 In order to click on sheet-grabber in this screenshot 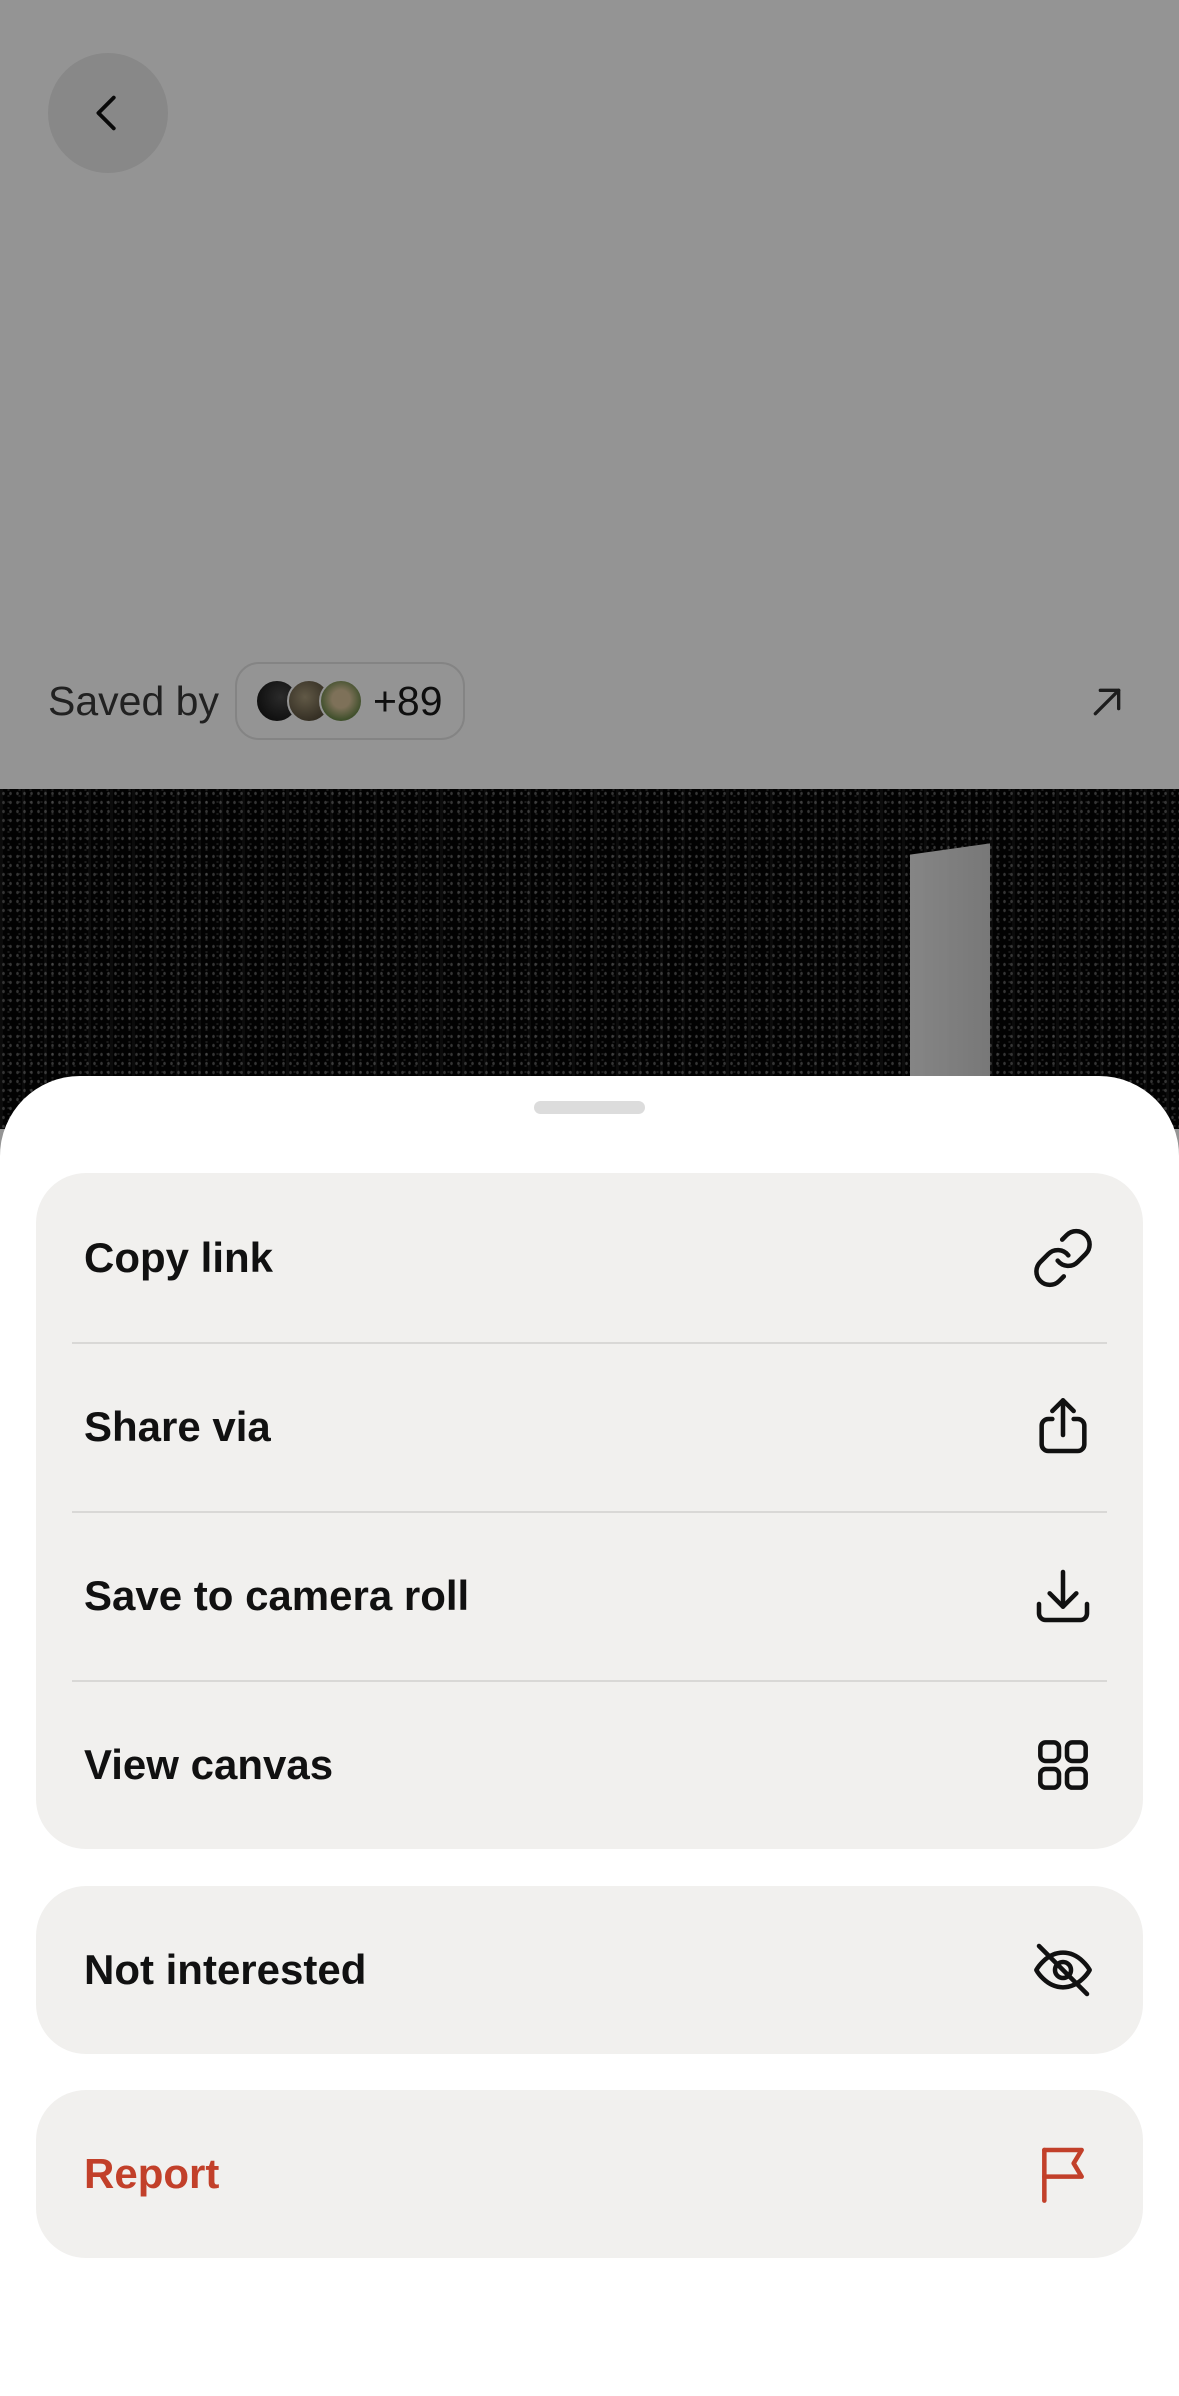, I will do `click(589, 1107)`.